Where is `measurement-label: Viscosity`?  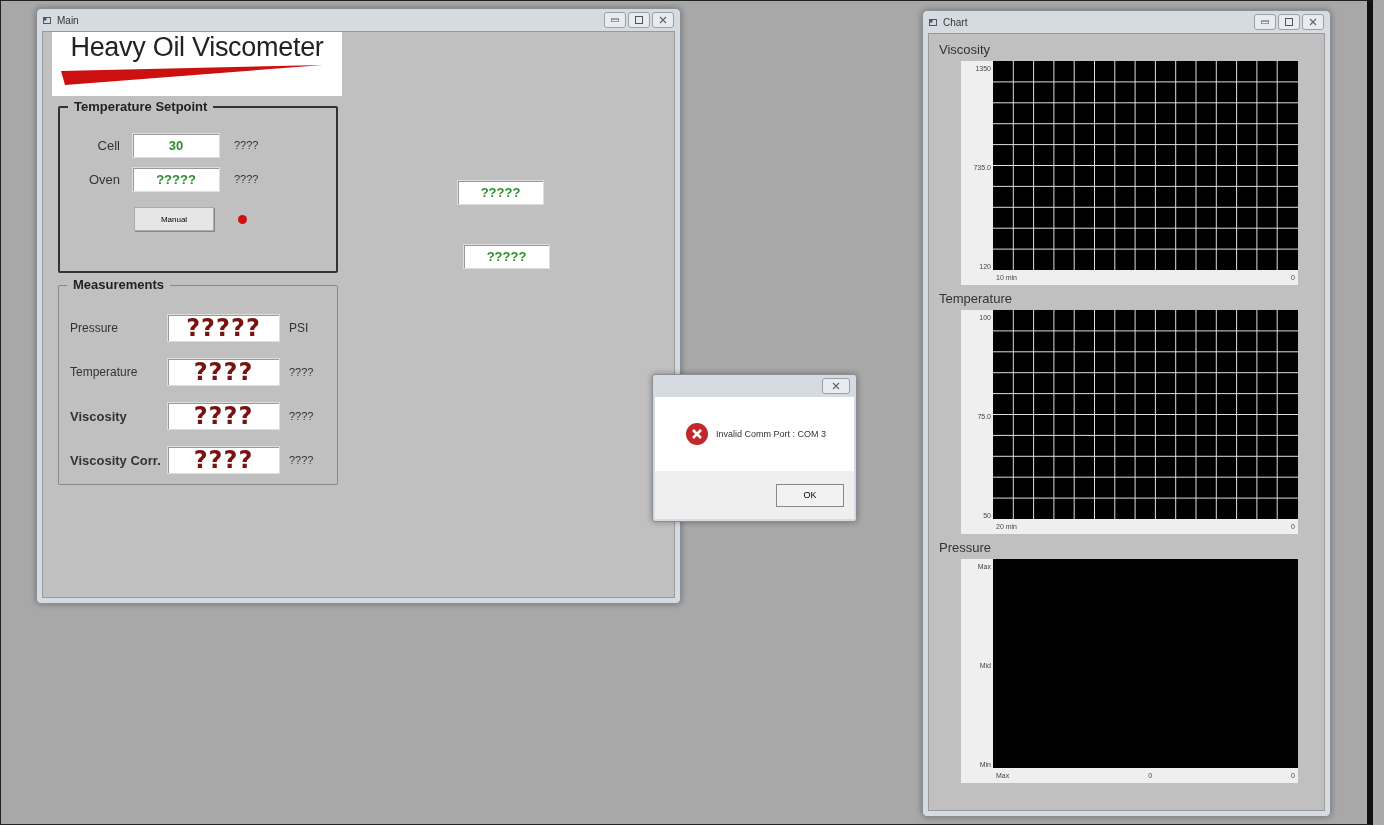
measurement-label: Viscosity is located at coordinates (98, 416).